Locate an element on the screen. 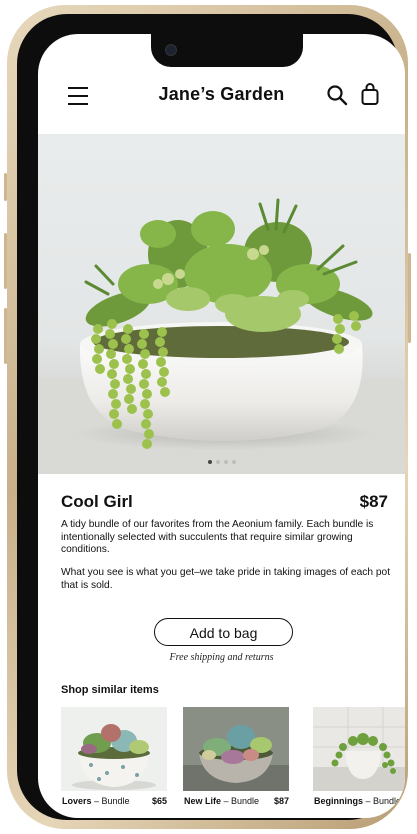 Image resolution: width=417 pixels, height=834 pixels. similar-item-name: New Life is located at coordinates (203, 801).